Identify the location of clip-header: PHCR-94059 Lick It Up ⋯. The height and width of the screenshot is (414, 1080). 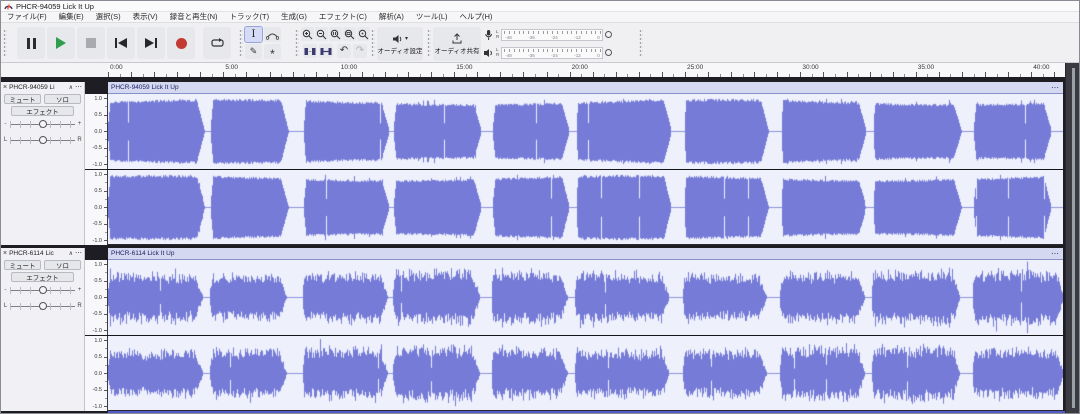
(585, 88).